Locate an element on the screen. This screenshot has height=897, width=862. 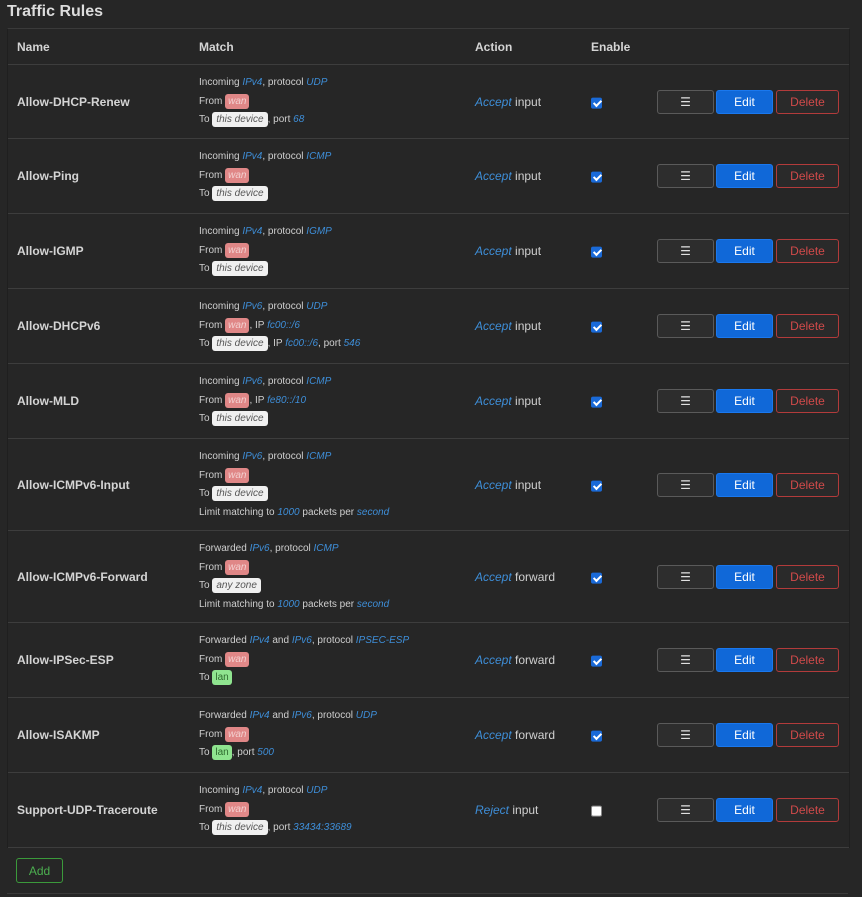
rule-name: Allow-DHCPv6 is located at coordinates (59, 326).